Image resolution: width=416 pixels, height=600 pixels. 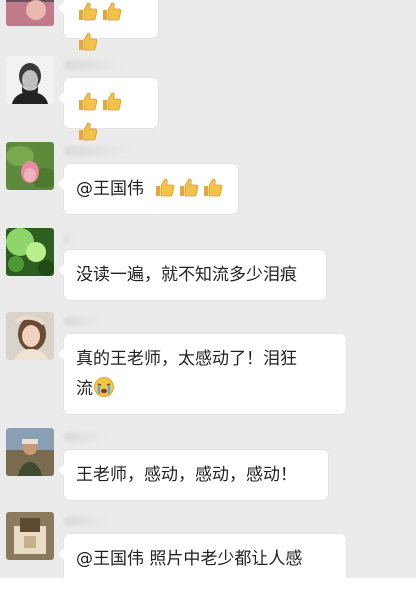 What do you see at coordinates (148, 189) in the screenshot?
I see `message-bubble: @王国伟` at bounding box center [148, 189].